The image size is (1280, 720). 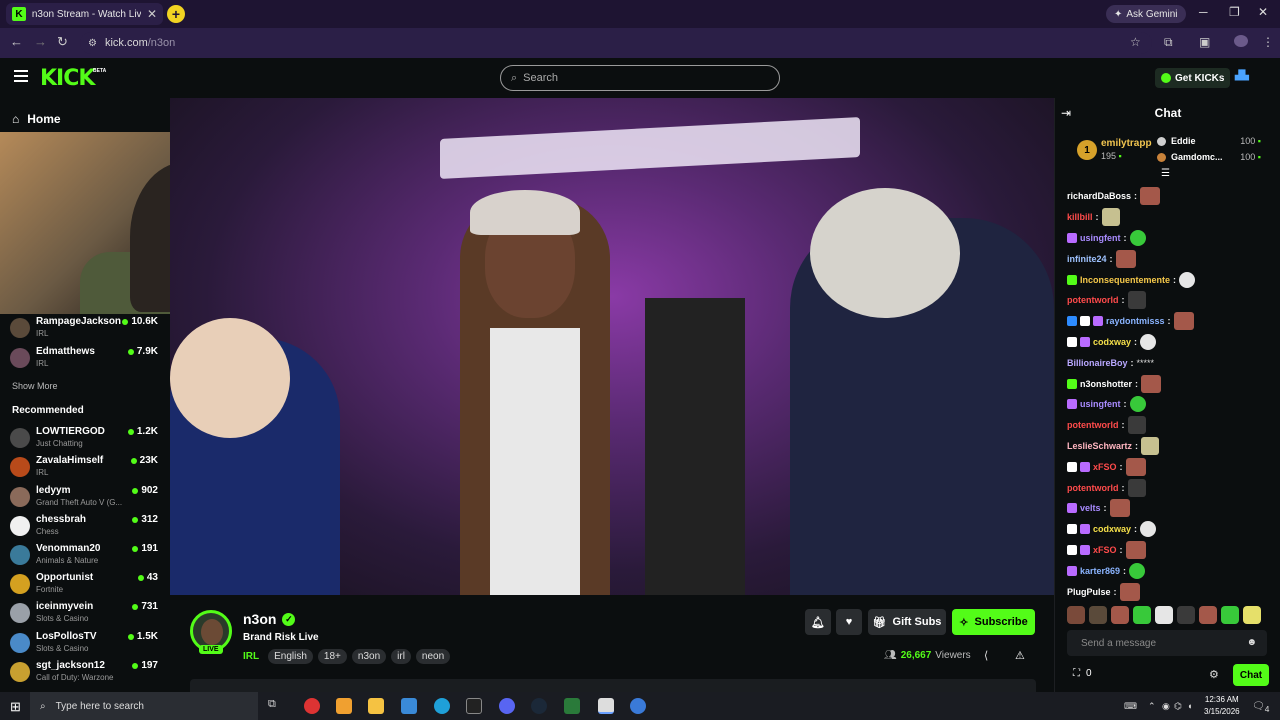 What do you see at coordinates (86, 528) in the screenshot?
I see `sidebar-channel-chessbrah: chessbrah Chess 312` at bounding box center [86, 528].